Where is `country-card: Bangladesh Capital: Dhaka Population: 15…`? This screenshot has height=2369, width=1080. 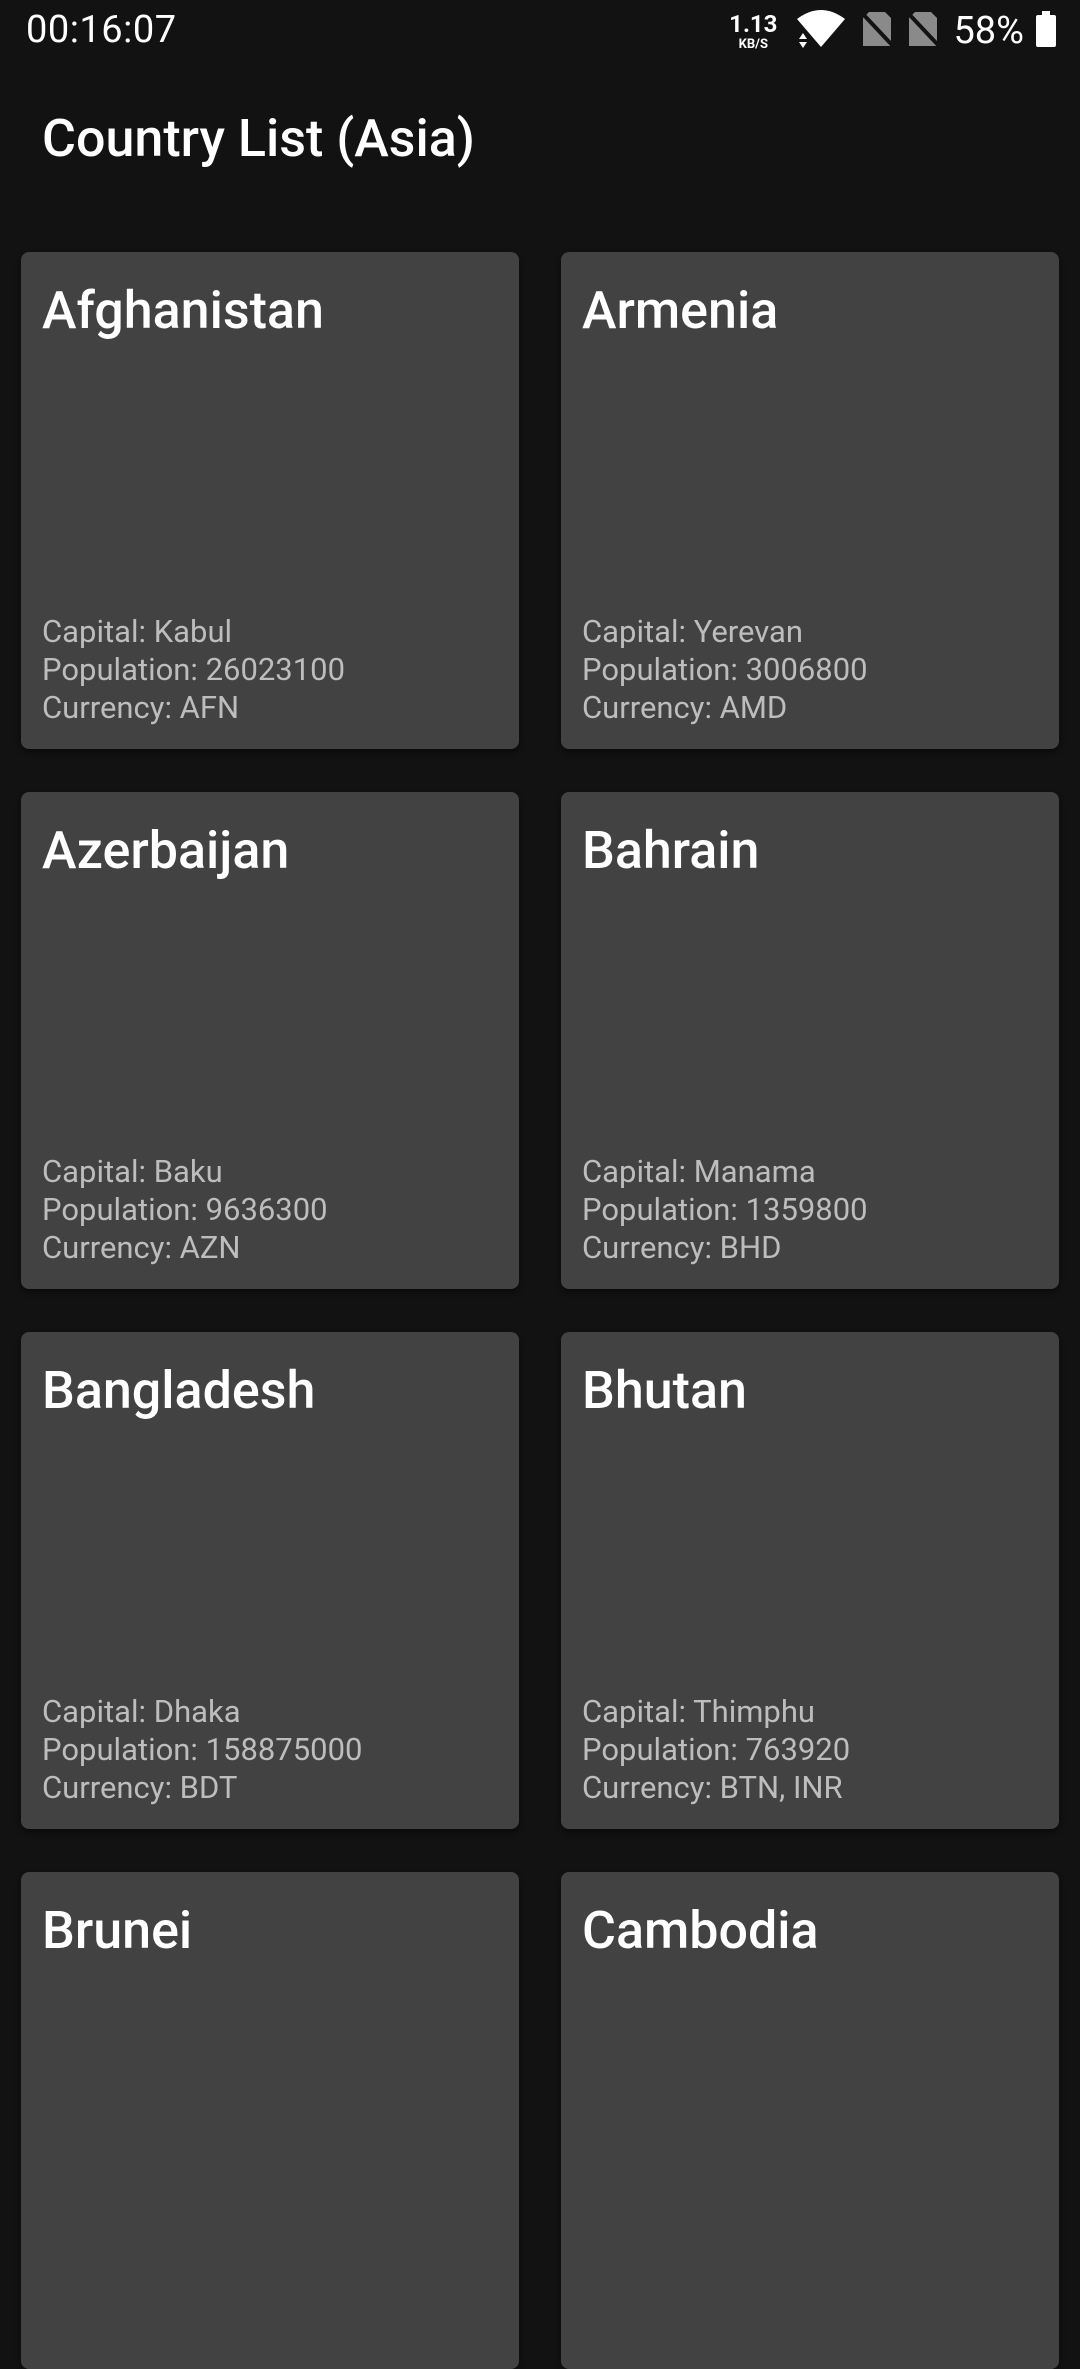
country-card: Bangladesh Capital: Dhaka Population: 15… is located at coordinates (270, 1580).